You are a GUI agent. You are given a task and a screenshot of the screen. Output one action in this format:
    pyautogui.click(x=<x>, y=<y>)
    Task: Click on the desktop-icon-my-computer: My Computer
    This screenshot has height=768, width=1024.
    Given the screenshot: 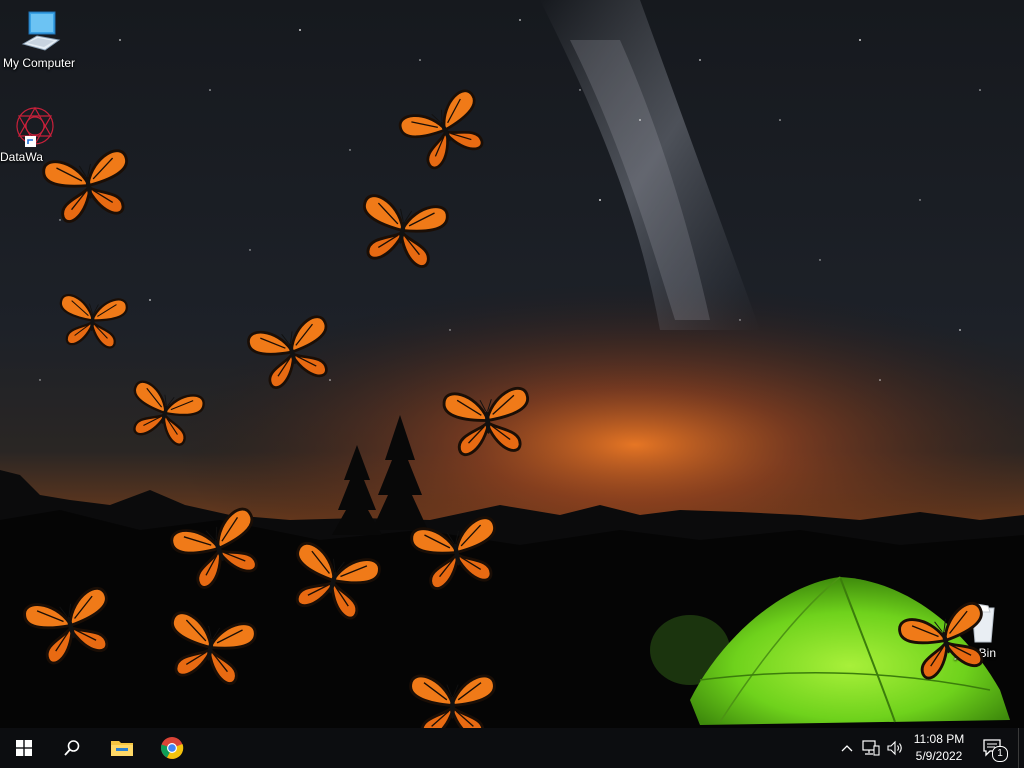 What is the action you would take?
    pyautogui.click(x=40, y=40)
    